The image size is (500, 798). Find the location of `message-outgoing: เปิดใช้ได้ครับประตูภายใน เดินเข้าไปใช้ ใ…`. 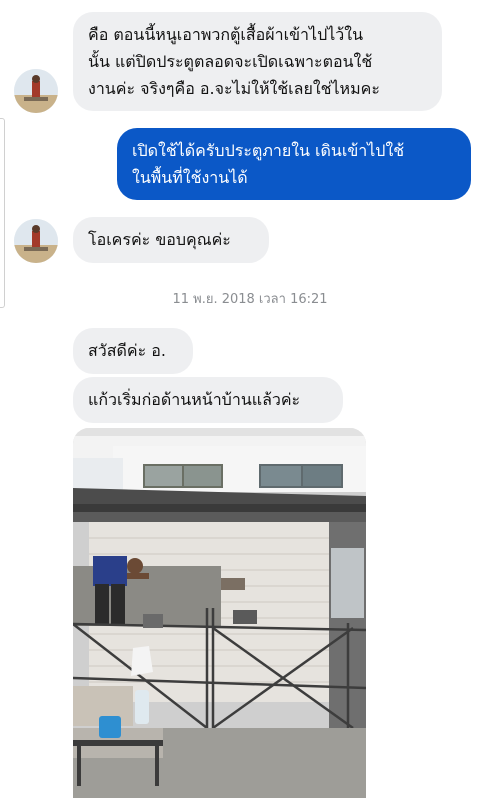

message-outgoing: เปิดใช้ได้ครับประตูภายใน เดินเข้าไปใช้ ใ… is located at coordinates (294, 164).